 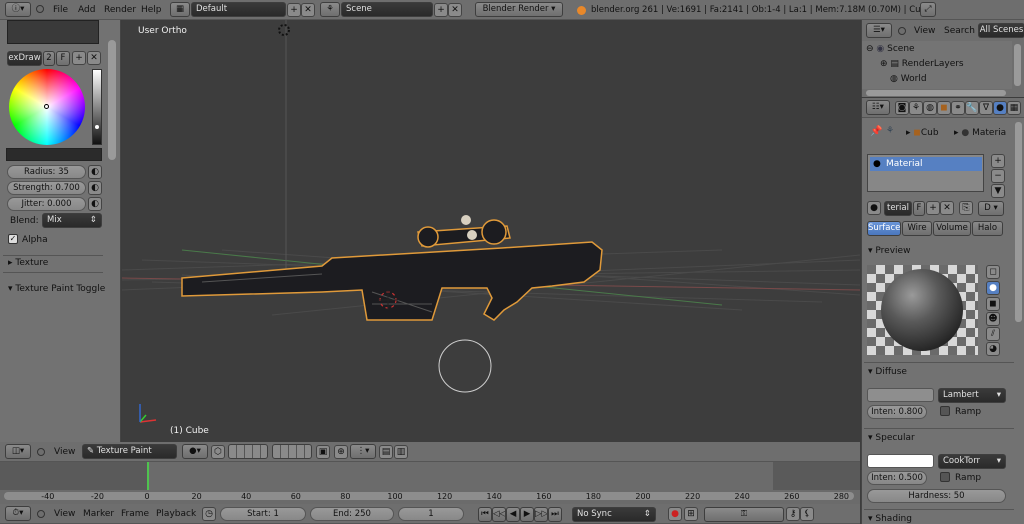 What do you see at coordinates (195, 451) in the screenshot?
I see `shading-select: ●▾` at bounding box center [195, 451].